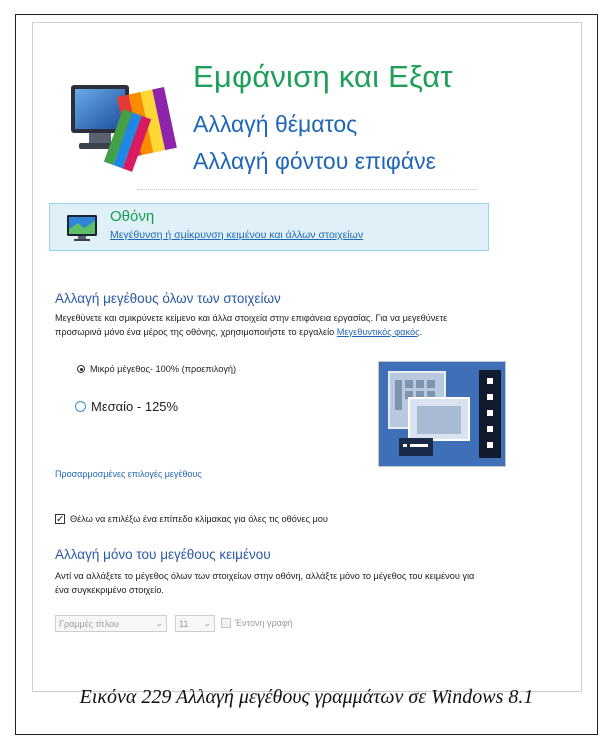  Describe the element at coordinates (323, 76) in the screenshot. I see `appearance-heading: Εμφάνιση και Εξατ` at that location.